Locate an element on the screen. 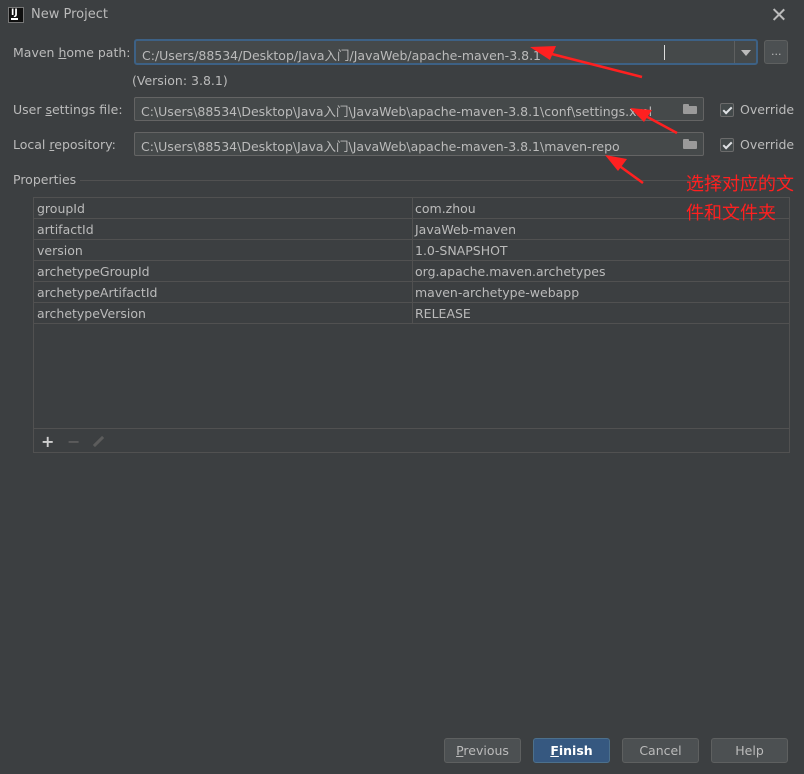 The image size is (804, 774). cancel-button: Cancel is located at coordinates (660, 750).